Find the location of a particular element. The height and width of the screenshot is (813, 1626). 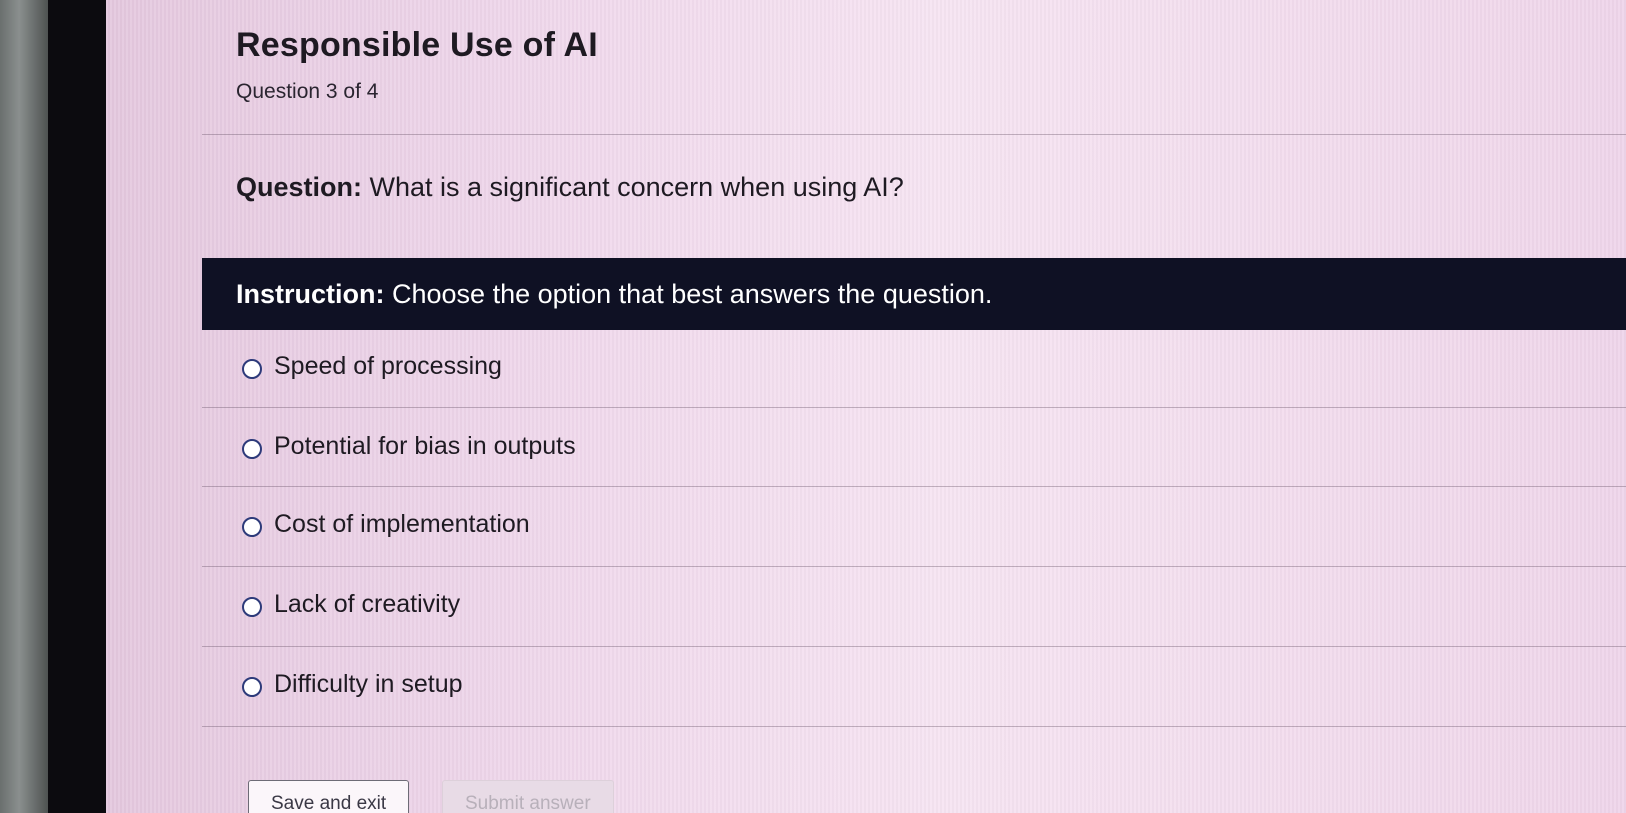

monitor-bezel is located at coordinates (24, 406).